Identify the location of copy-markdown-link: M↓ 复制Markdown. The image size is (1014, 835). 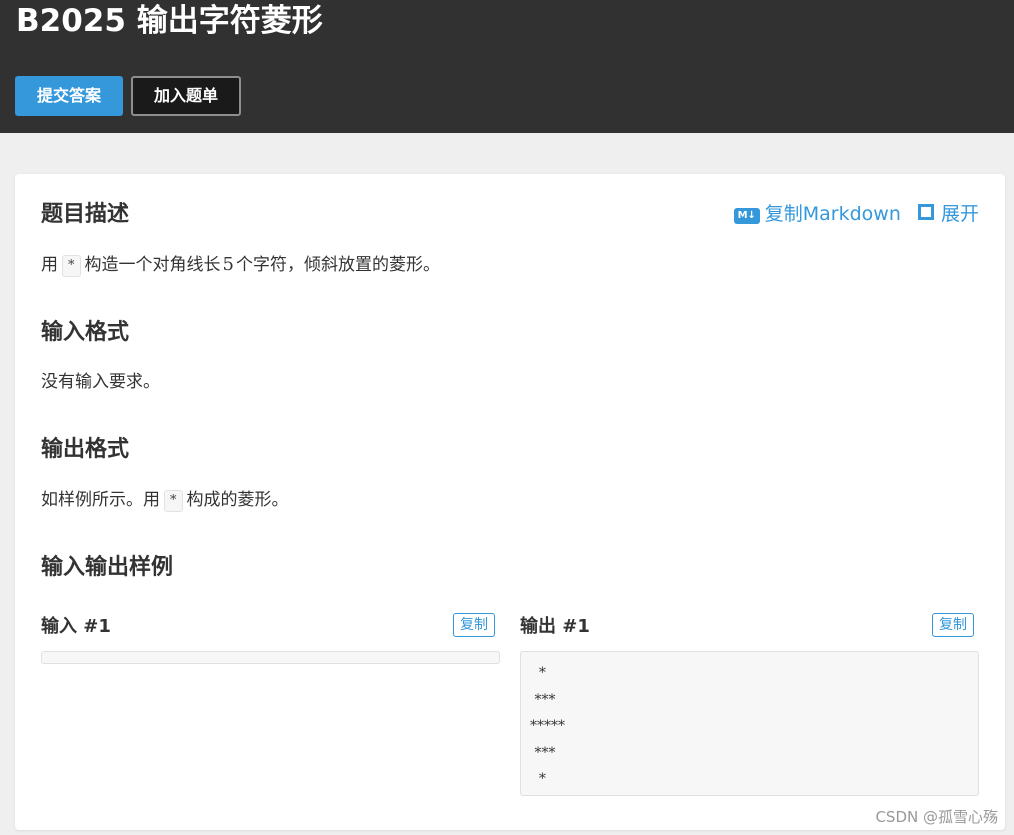
(817, 214).